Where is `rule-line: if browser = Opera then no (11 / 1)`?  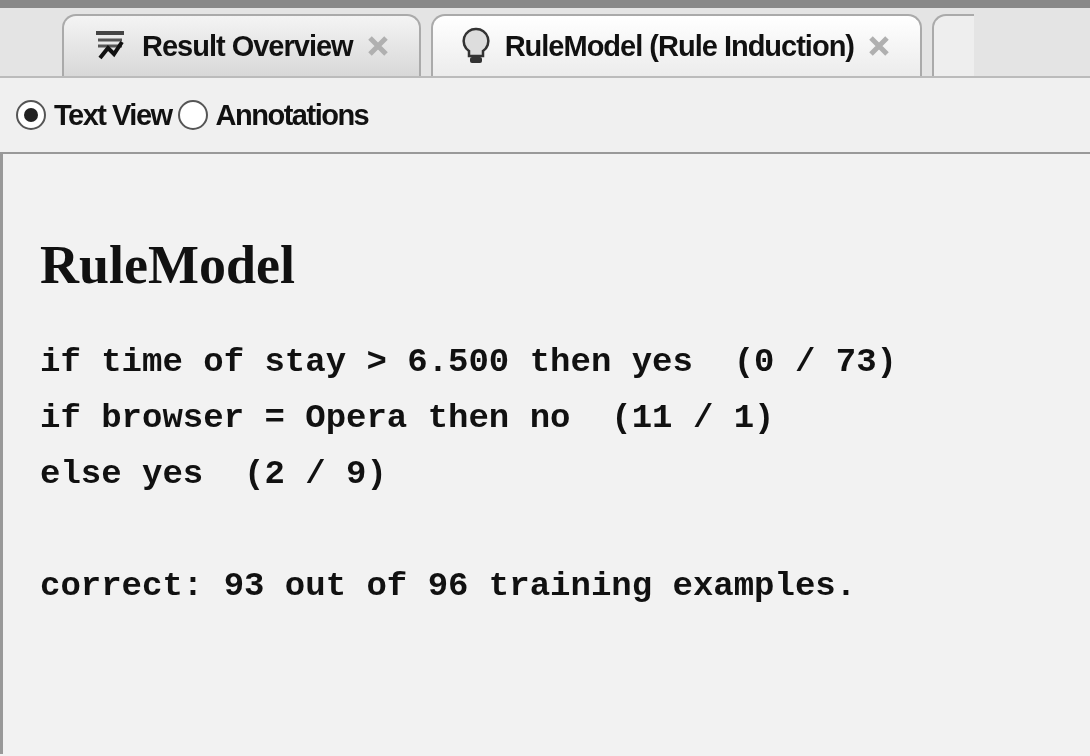
rule-line: if browser = Opera then no (11 / 1) is located at coordinates (407, 418).